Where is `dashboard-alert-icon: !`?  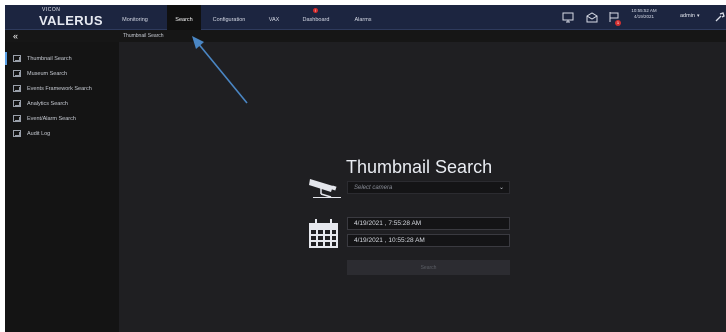
dashboard-alert-icon: ! is located at coordinates (315, 10).